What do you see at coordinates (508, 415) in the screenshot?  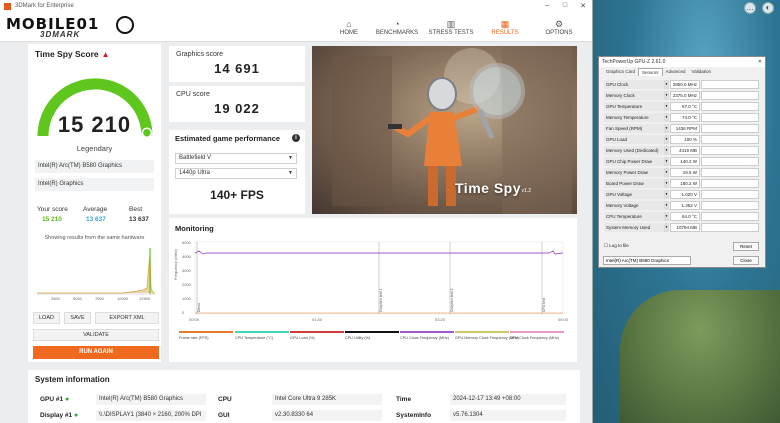 I see `systeminfo-value: v5.76.1304` at bounding box center [508, 415].